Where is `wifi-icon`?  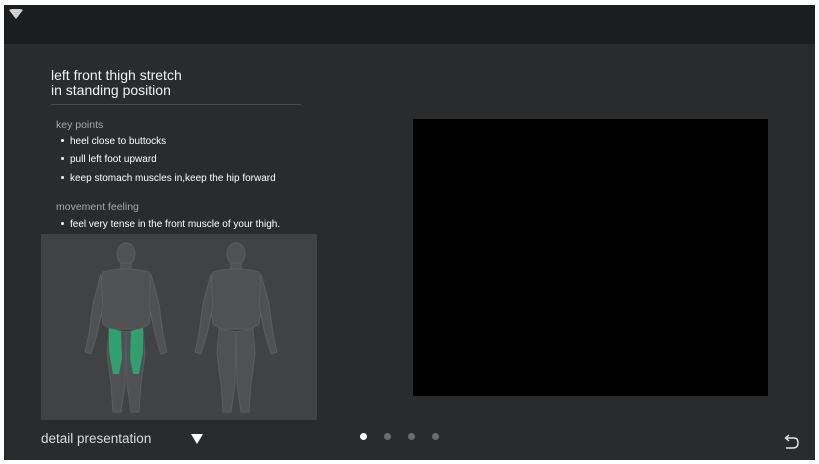 wifi-icon is located at coordinates (16, 14).